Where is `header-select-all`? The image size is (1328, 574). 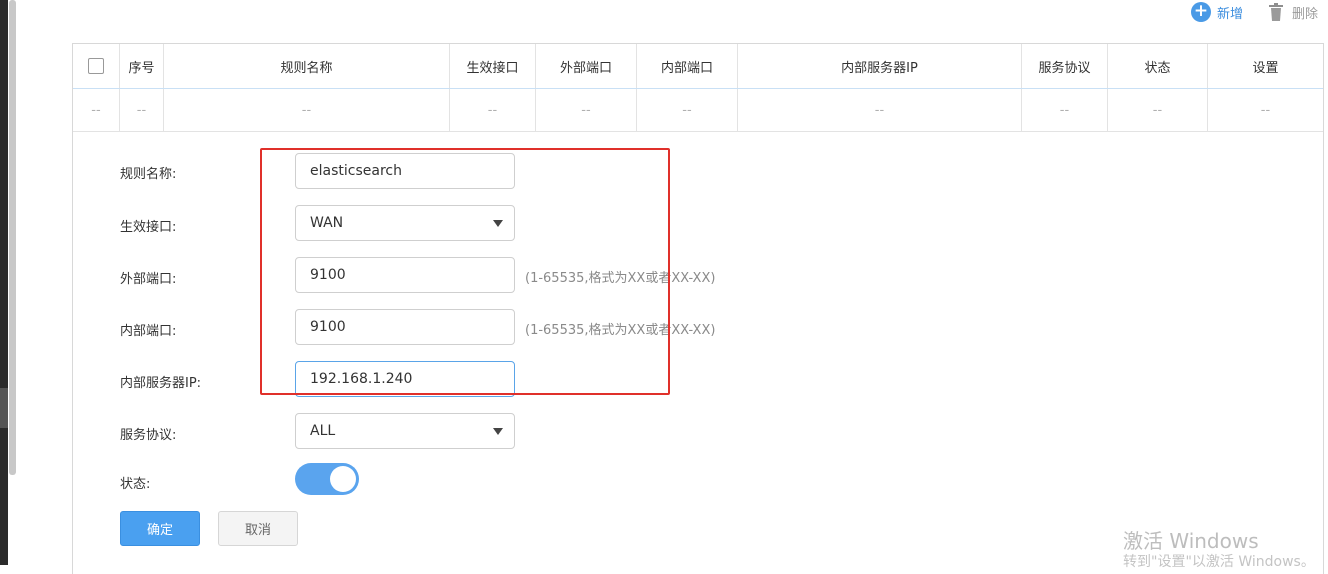
header-select-all is located at coordinates (96, 66).